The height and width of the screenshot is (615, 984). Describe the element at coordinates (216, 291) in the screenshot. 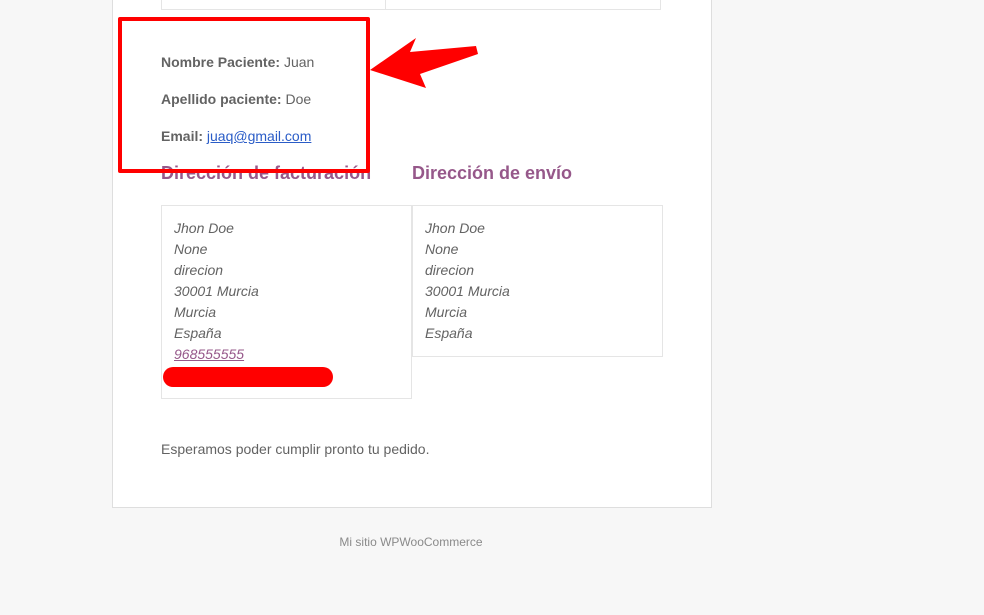

I see `billing-line-postcode-city: 30001 Murcia` at that location.